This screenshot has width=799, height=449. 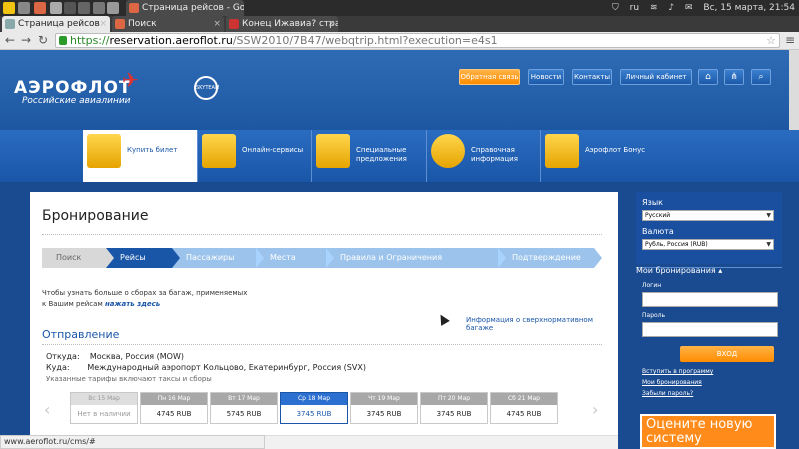 What do you see at coordinates (483, 156) in the screenshot?
I see `nav-item-info: Справочная информация` at bounding box center [483, 156].